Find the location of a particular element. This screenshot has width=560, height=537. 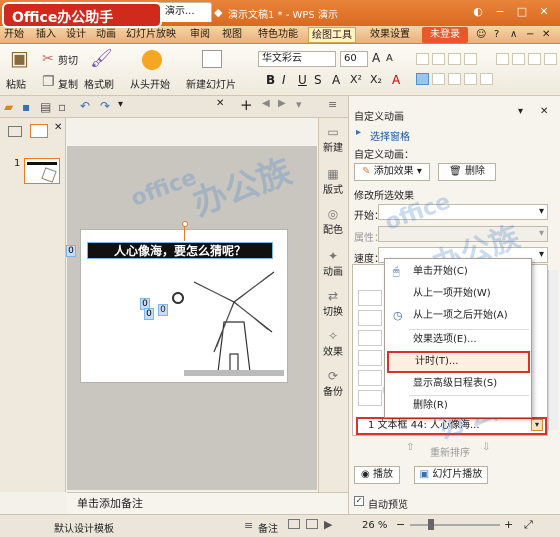

from-start-button: 从头开始 is located at coordinates (150, 83).